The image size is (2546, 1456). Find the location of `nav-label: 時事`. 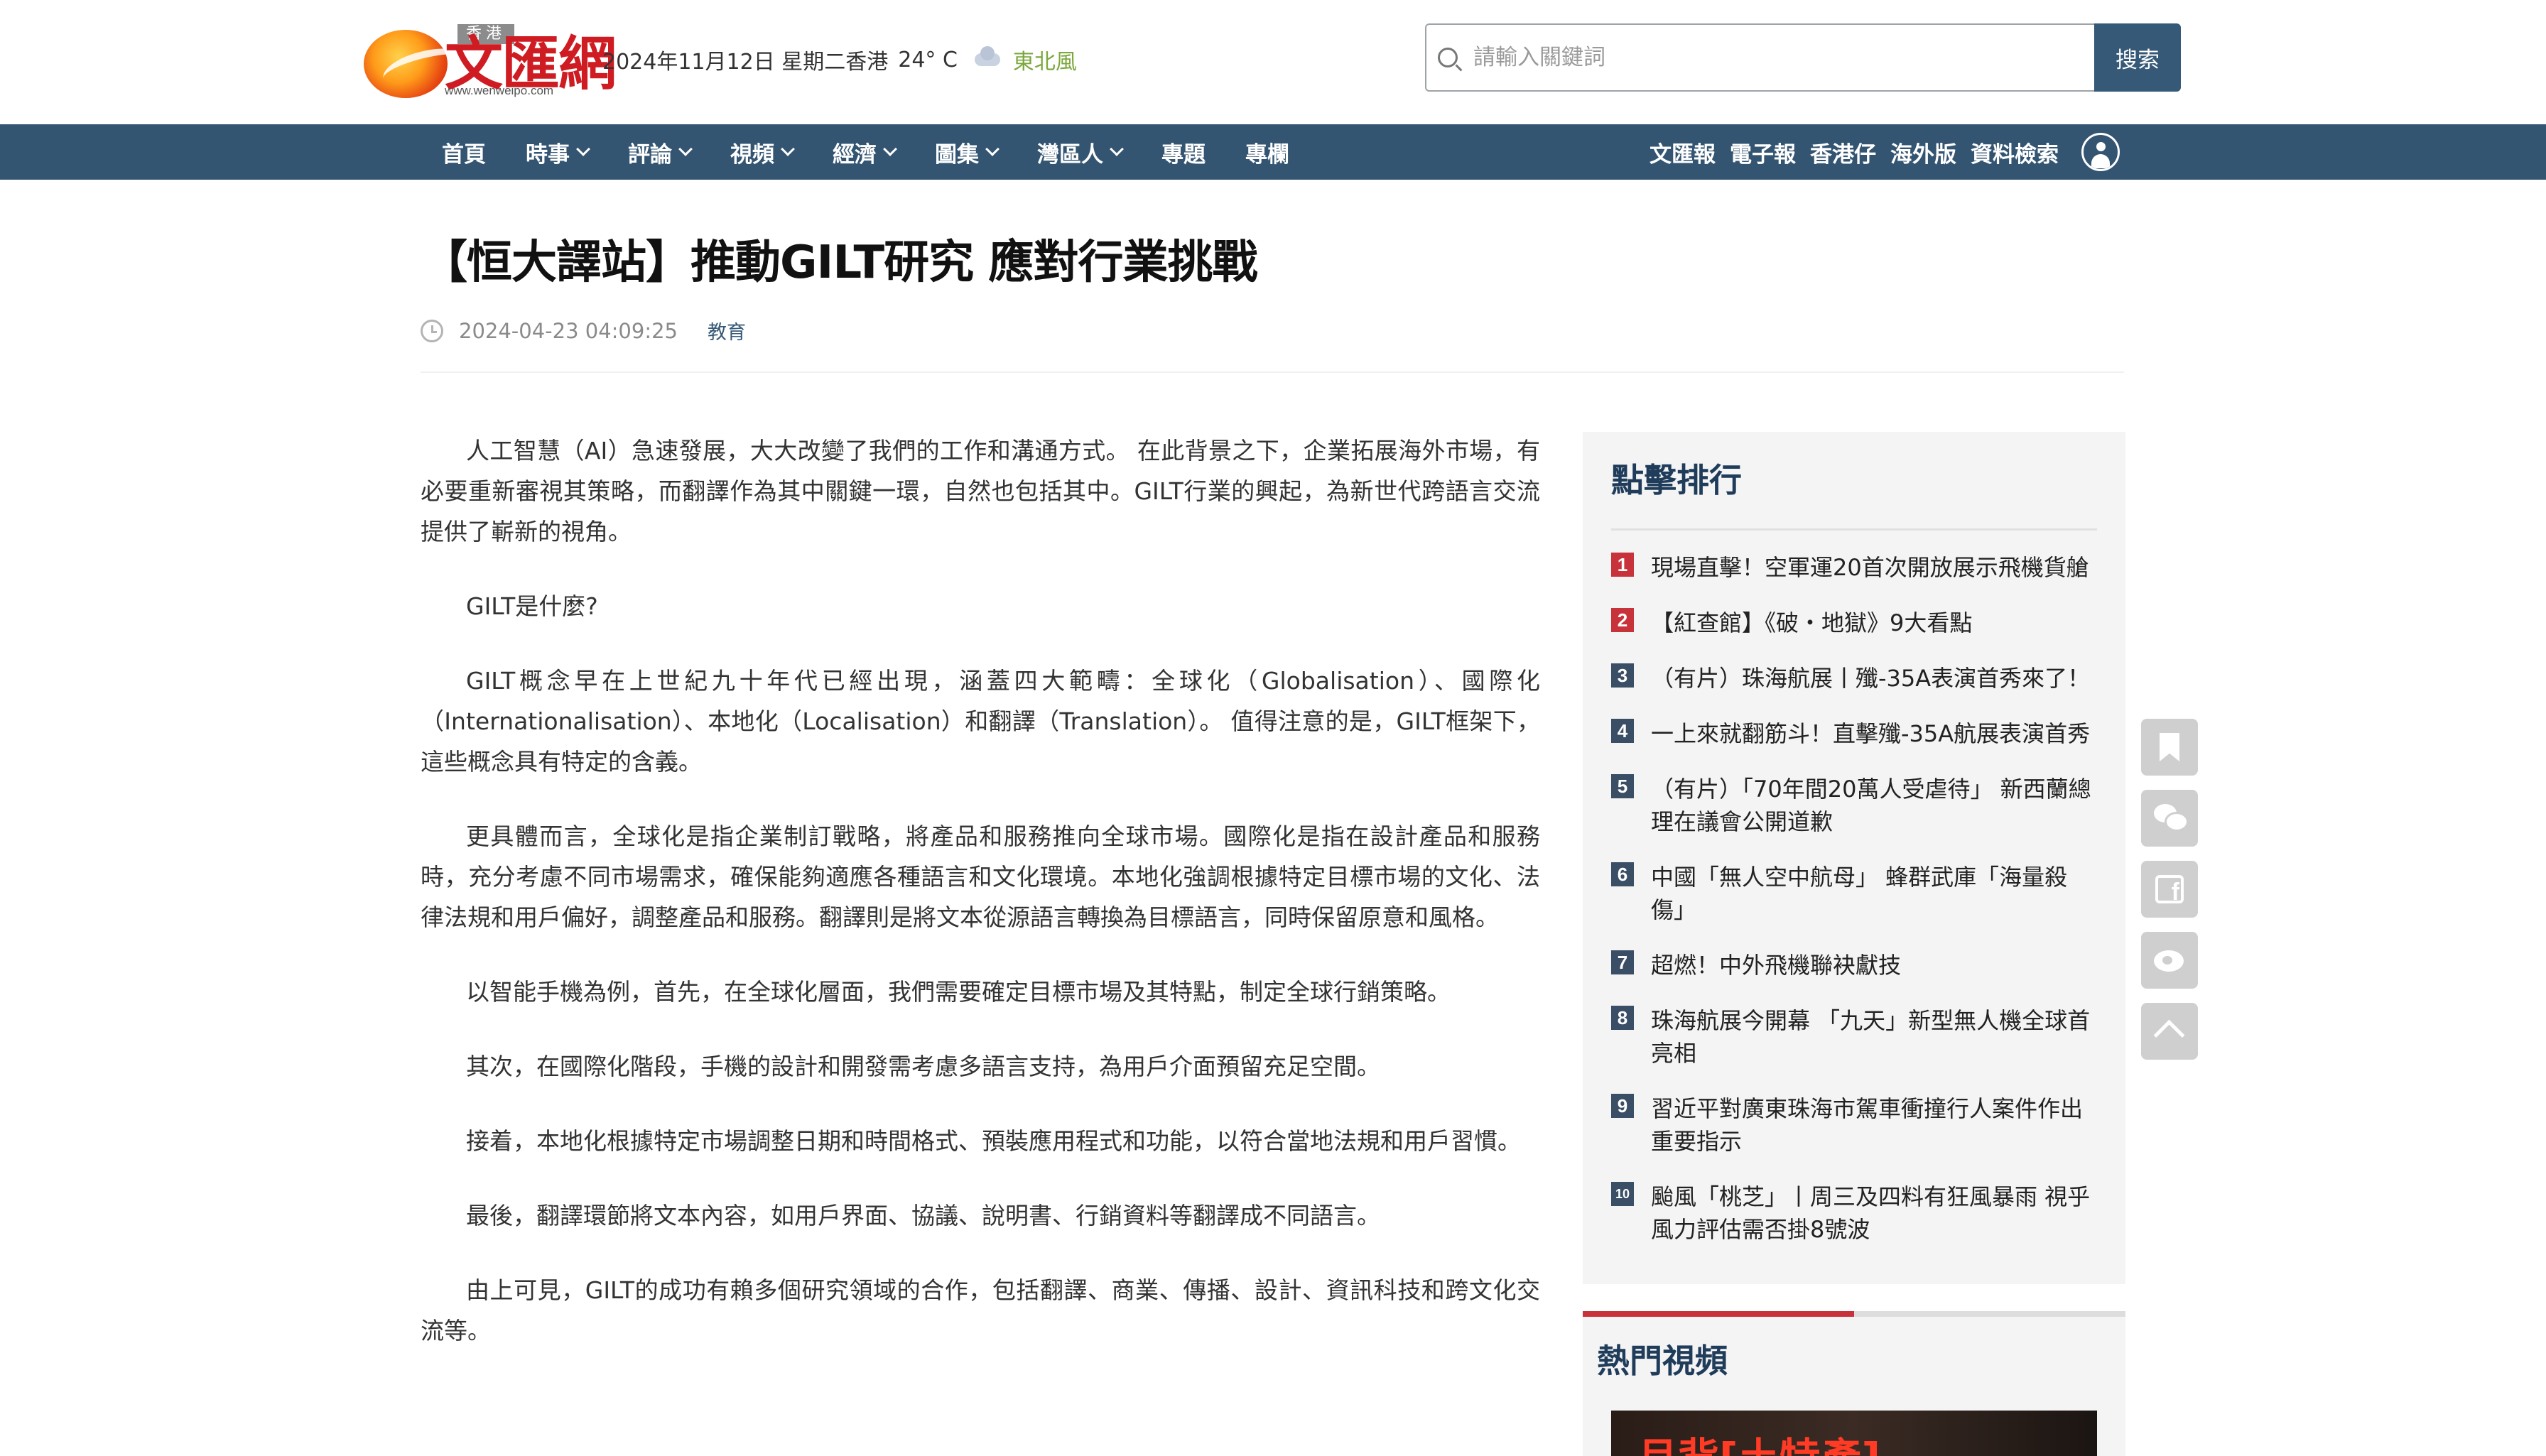

nav-label: 時事 is located at coordinates (548, 154).